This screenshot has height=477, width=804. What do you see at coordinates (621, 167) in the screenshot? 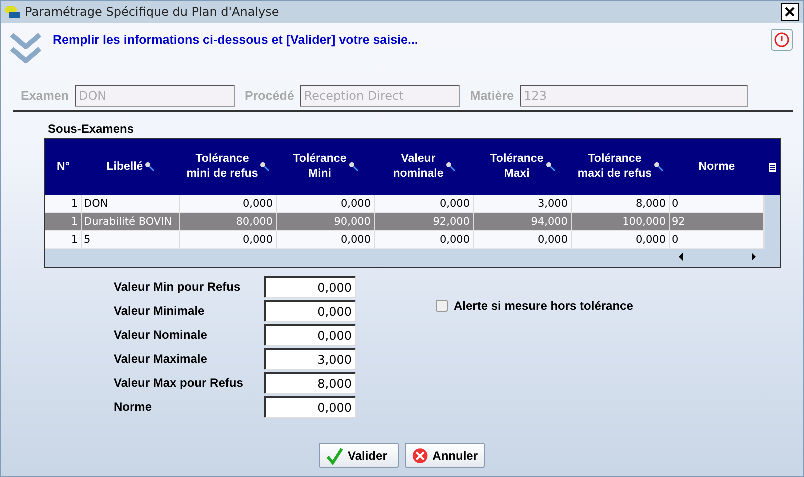
I see `column-header: Tolérance maxi de refus` at bounding box center [621, 167].